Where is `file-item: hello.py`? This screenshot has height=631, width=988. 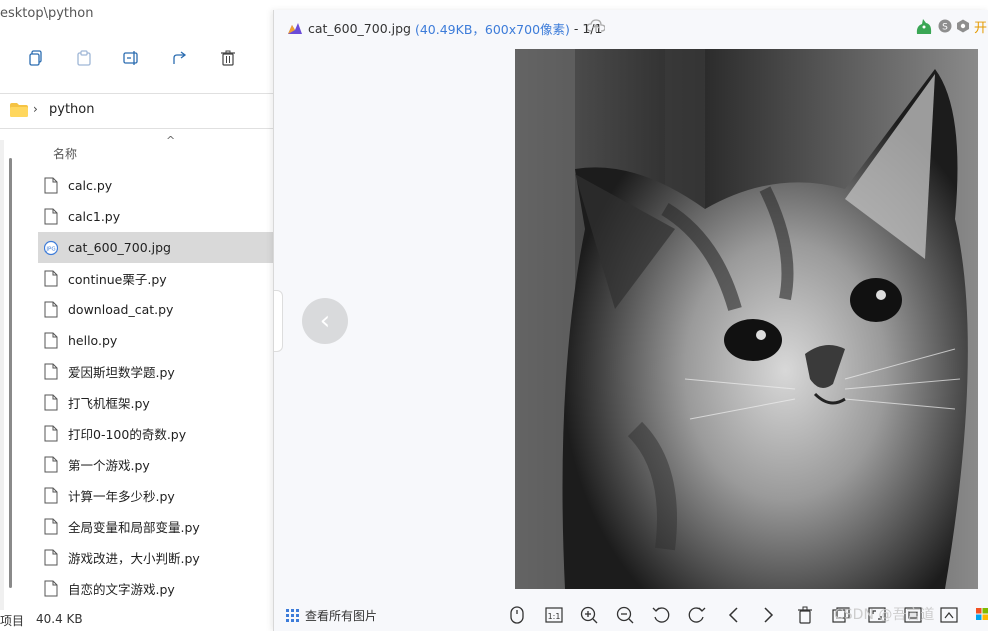 file-item: hello.py is located at coordinates (169, 340).